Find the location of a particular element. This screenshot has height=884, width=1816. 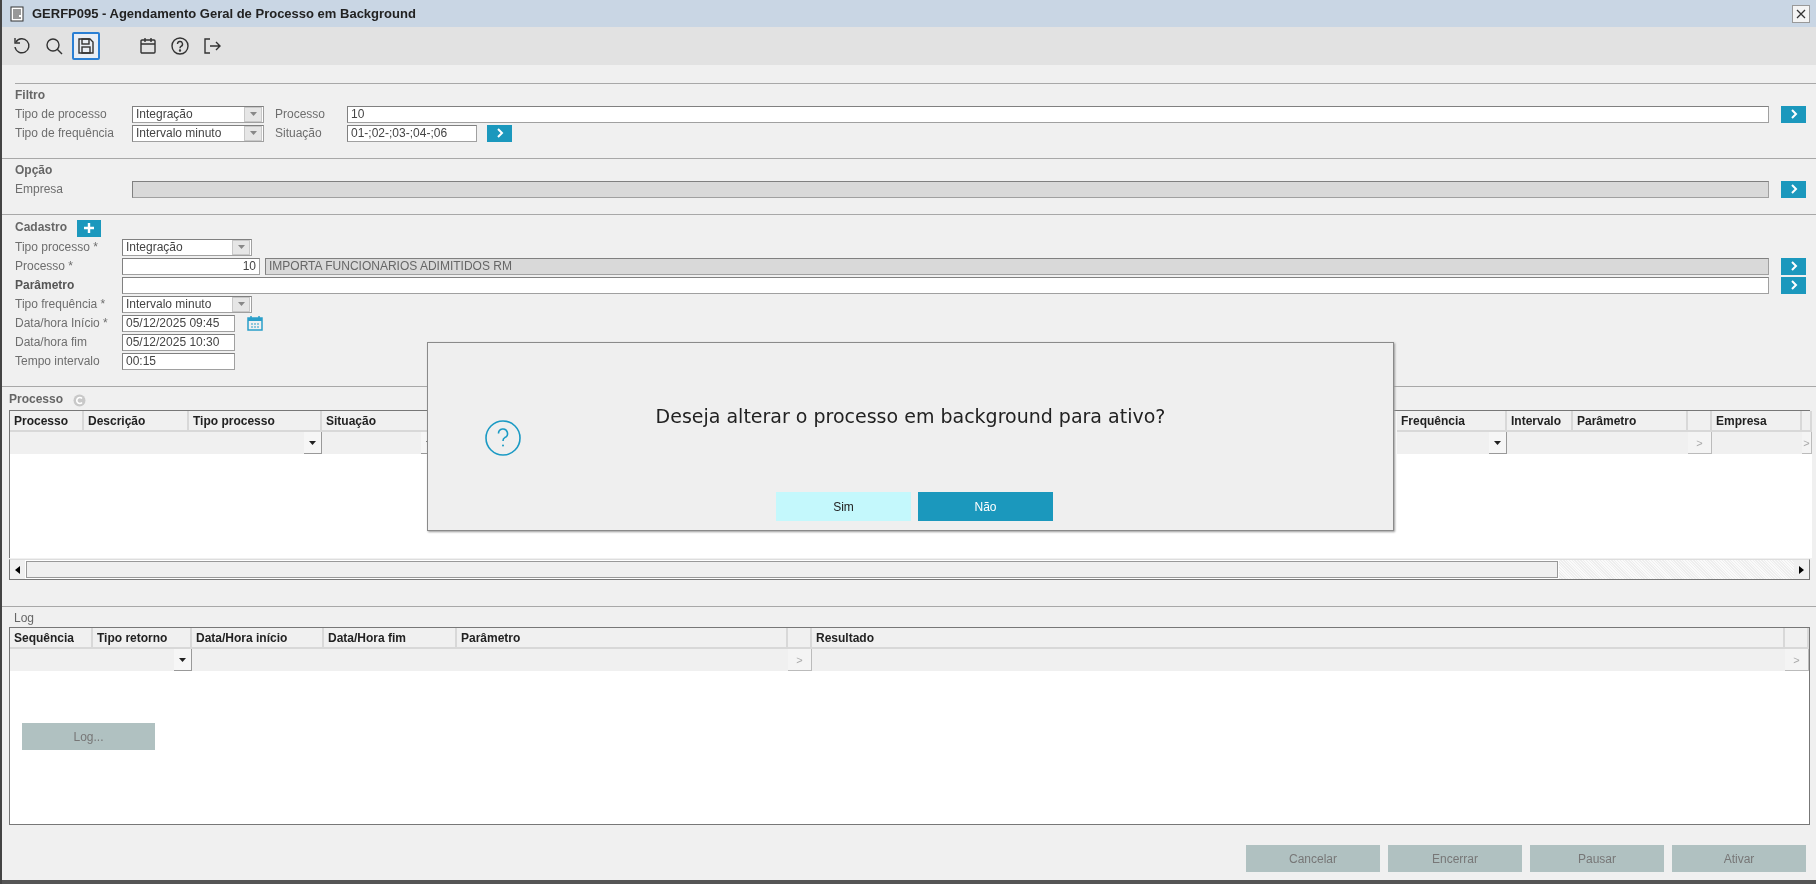

column-header: Tipo retorno is located at coordinates (142, 638).